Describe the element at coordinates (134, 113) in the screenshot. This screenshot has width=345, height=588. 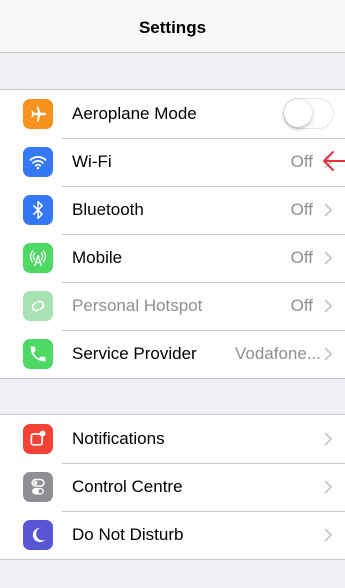
I see `row-label: Aeroplane Mode` at that location.